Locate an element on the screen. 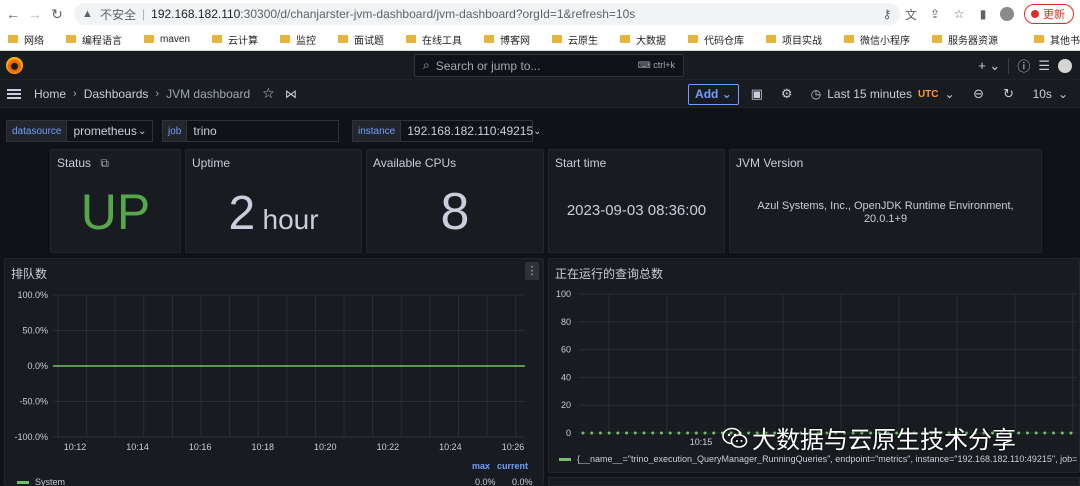  bookmark-item: 面试题 is located at coordinates (361, 39).